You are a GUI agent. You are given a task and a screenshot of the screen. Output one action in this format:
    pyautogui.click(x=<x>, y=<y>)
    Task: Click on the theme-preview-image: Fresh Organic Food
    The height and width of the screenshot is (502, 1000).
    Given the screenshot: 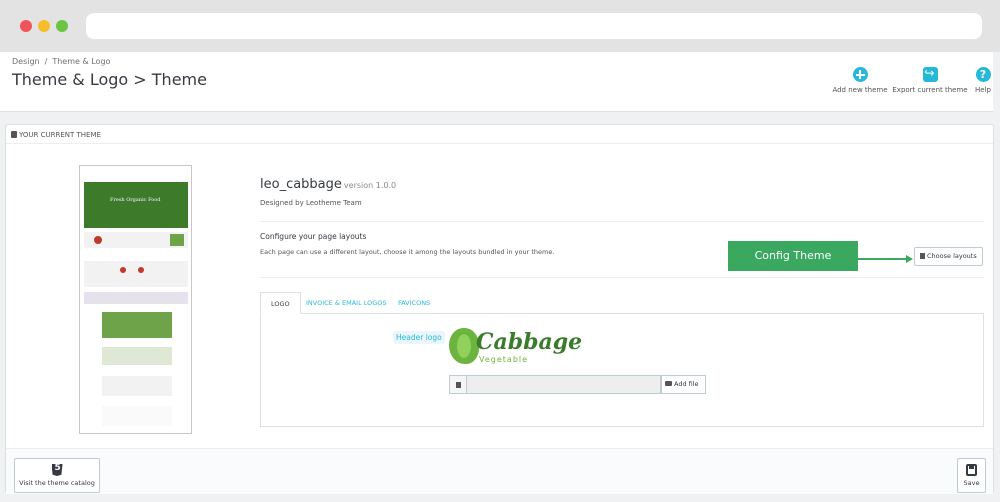 What is the action you would take?
    pyautogui.click(x=135, y=299)
    